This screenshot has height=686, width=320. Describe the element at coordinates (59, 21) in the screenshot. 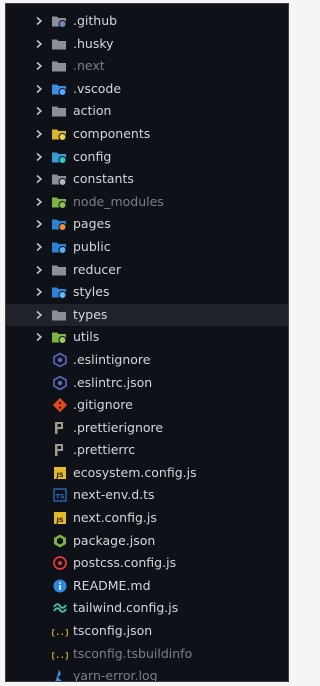

I see `github-folder-icon` at that location.